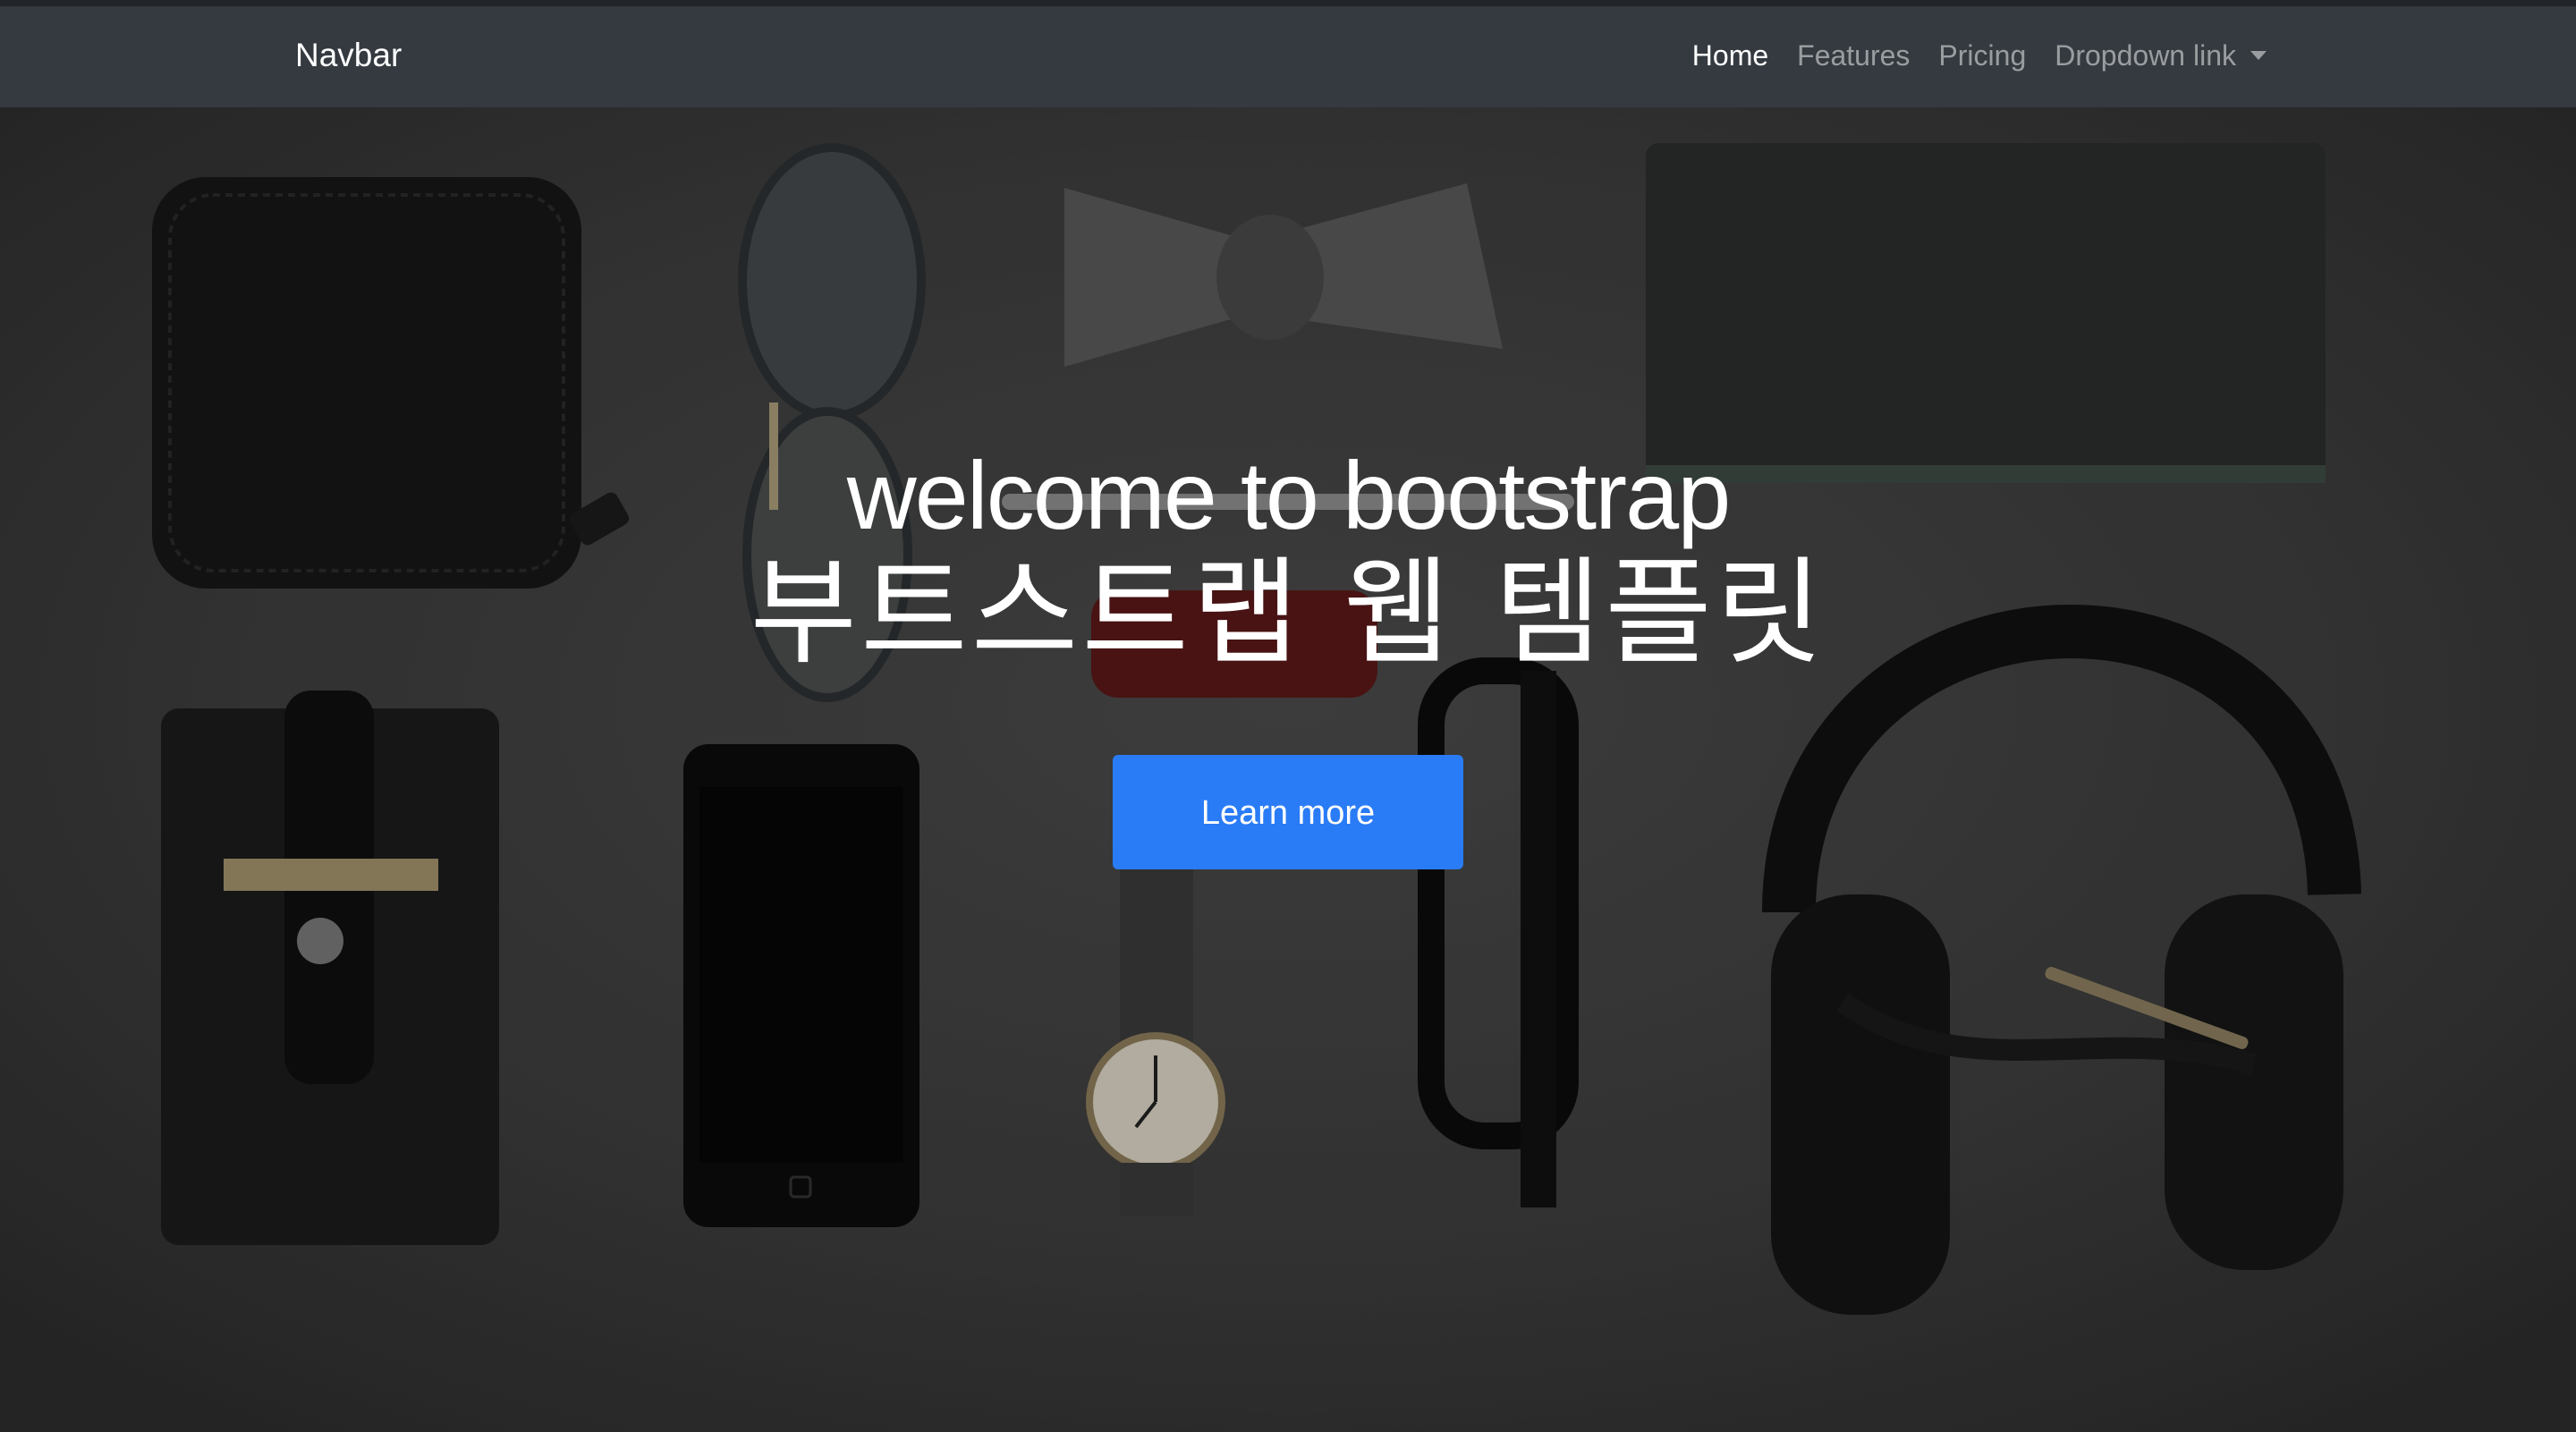  What do you see at coordinates (1853, 55) in the screenshot?
I see `nav-link-features: Features` at bounding box center [1853, 55].